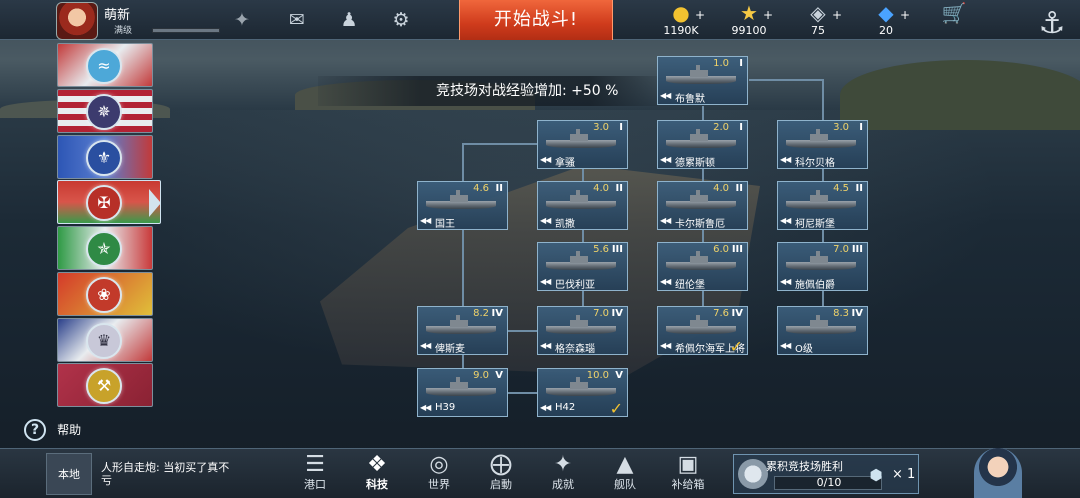 Image resolution: width=1080 pixels, height=498 pixels. Describe the element at coordinates (702, 80) in the screenshot. I see `ship-card-brummer: 1.0 I ◀◀ 布鲁默` at that location.